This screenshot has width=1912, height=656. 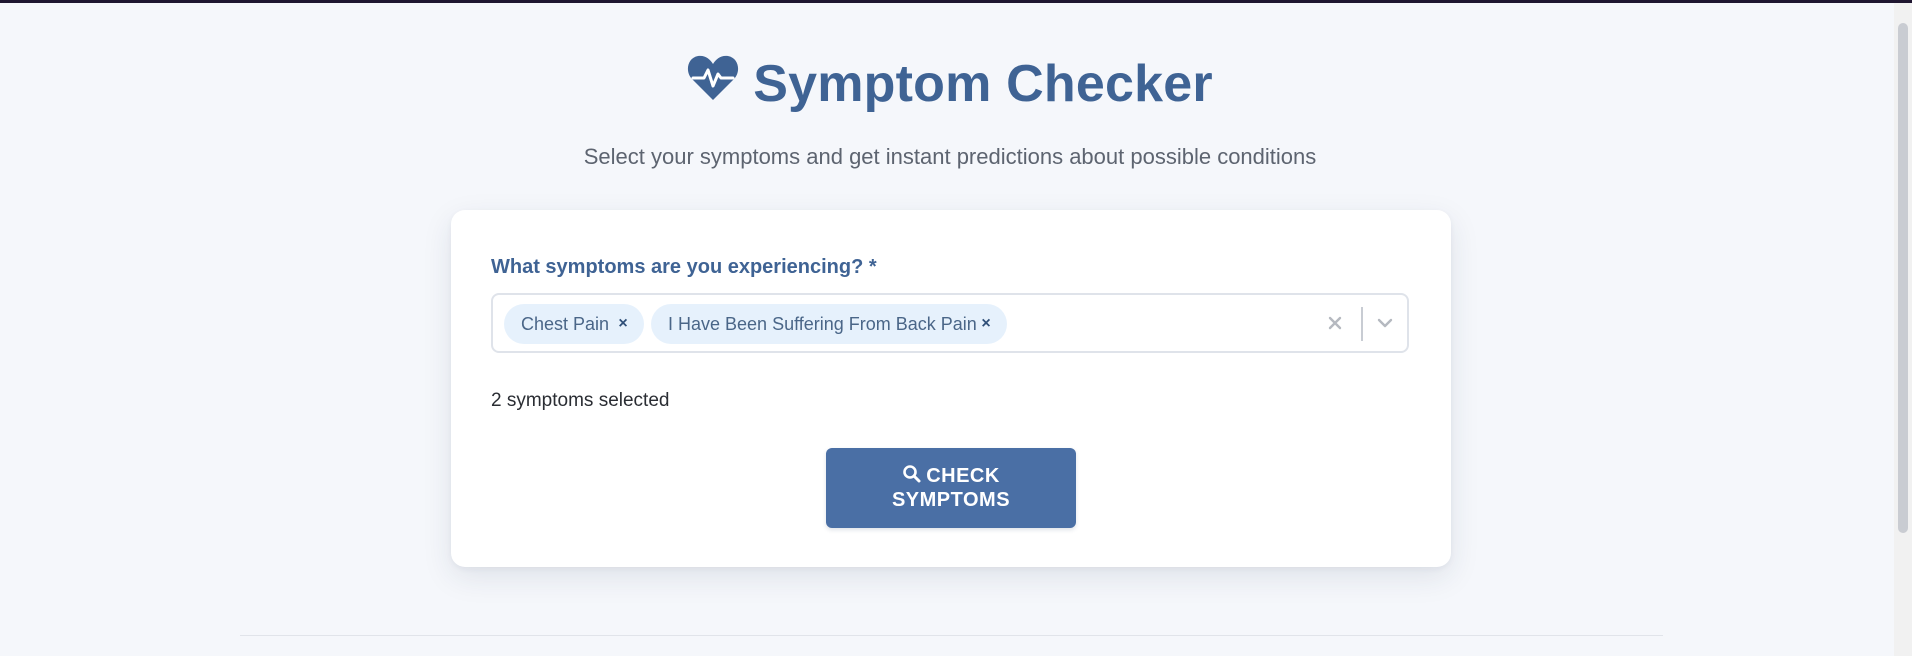 What do you see at coordinates (1335, 323) in the screenshot?
I see `clear-all-icon` at bounding box center [1335, 323].